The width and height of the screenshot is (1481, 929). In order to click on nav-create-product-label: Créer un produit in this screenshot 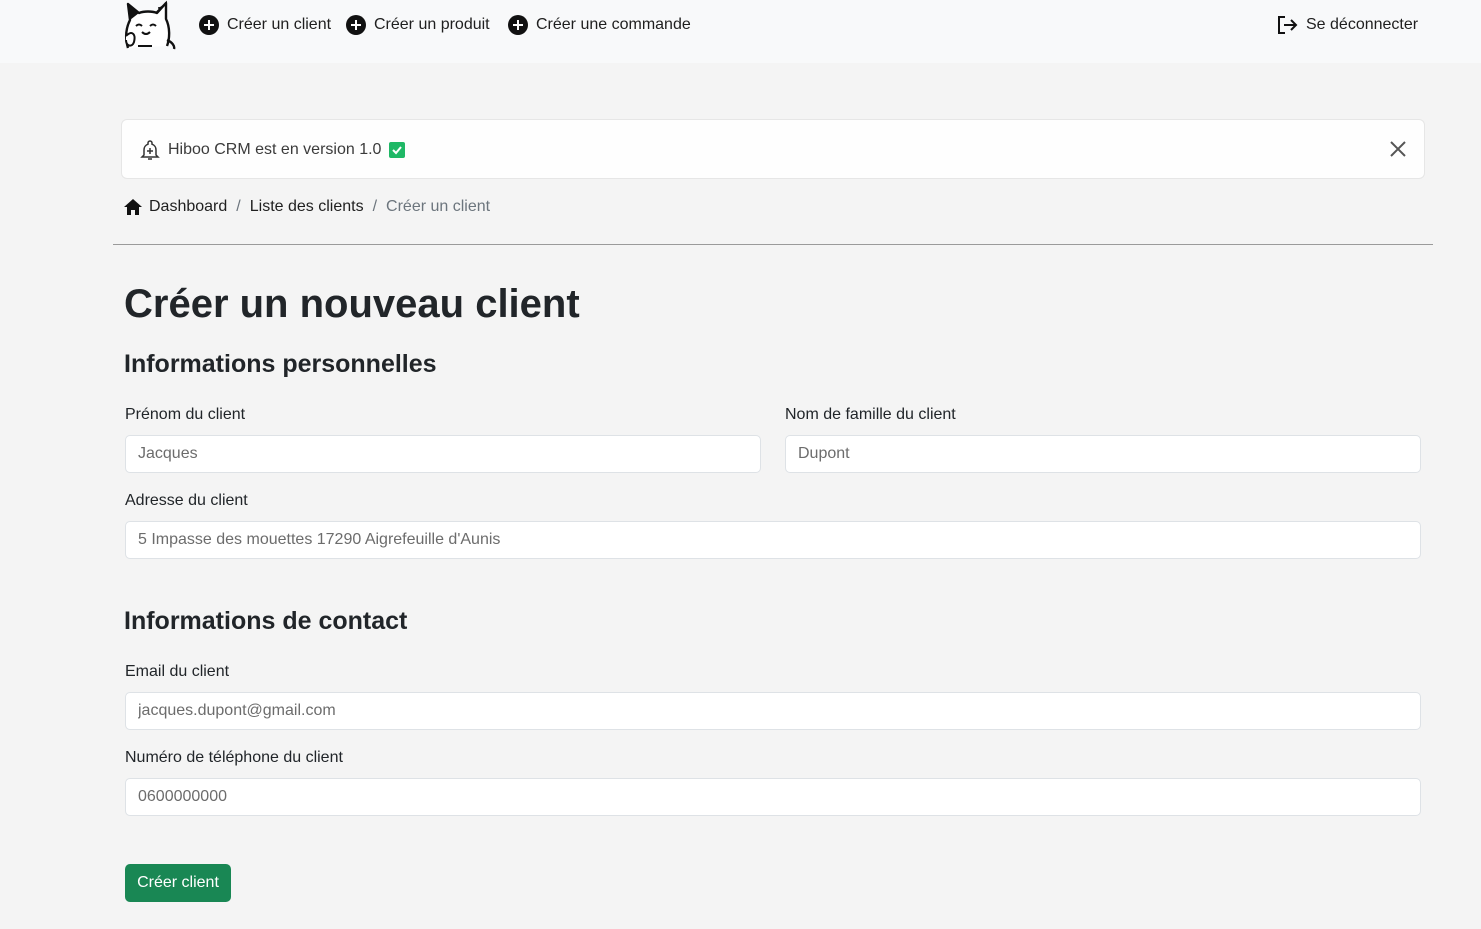, I will do `click(432, 24)`.